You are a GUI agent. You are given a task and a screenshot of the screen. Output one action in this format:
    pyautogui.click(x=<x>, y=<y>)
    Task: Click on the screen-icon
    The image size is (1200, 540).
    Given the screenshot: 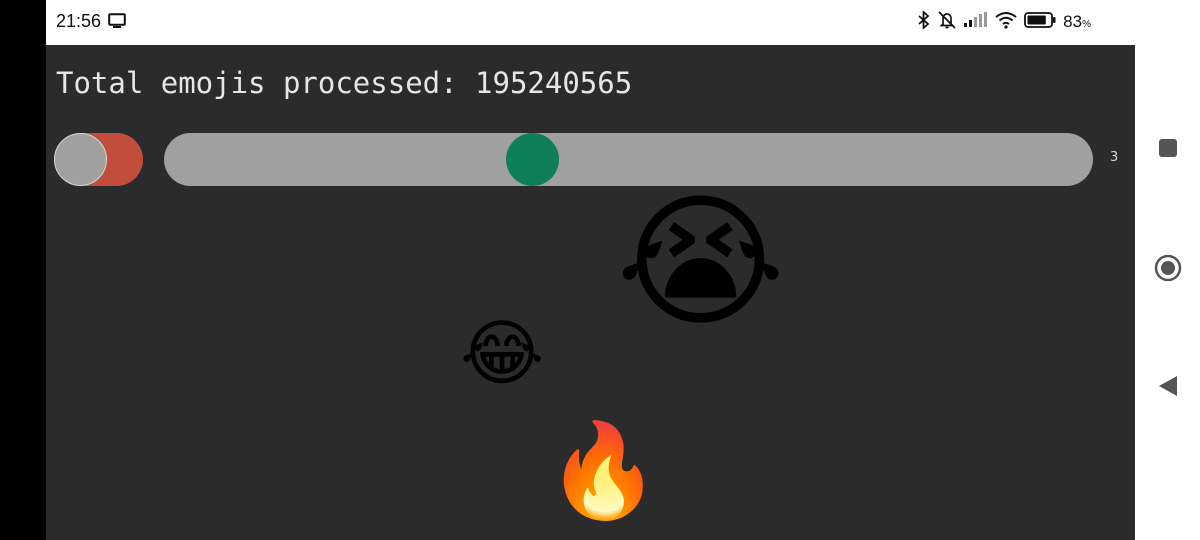 What is the action you would take?
    pyautogui.click(x=117, y=23)
    